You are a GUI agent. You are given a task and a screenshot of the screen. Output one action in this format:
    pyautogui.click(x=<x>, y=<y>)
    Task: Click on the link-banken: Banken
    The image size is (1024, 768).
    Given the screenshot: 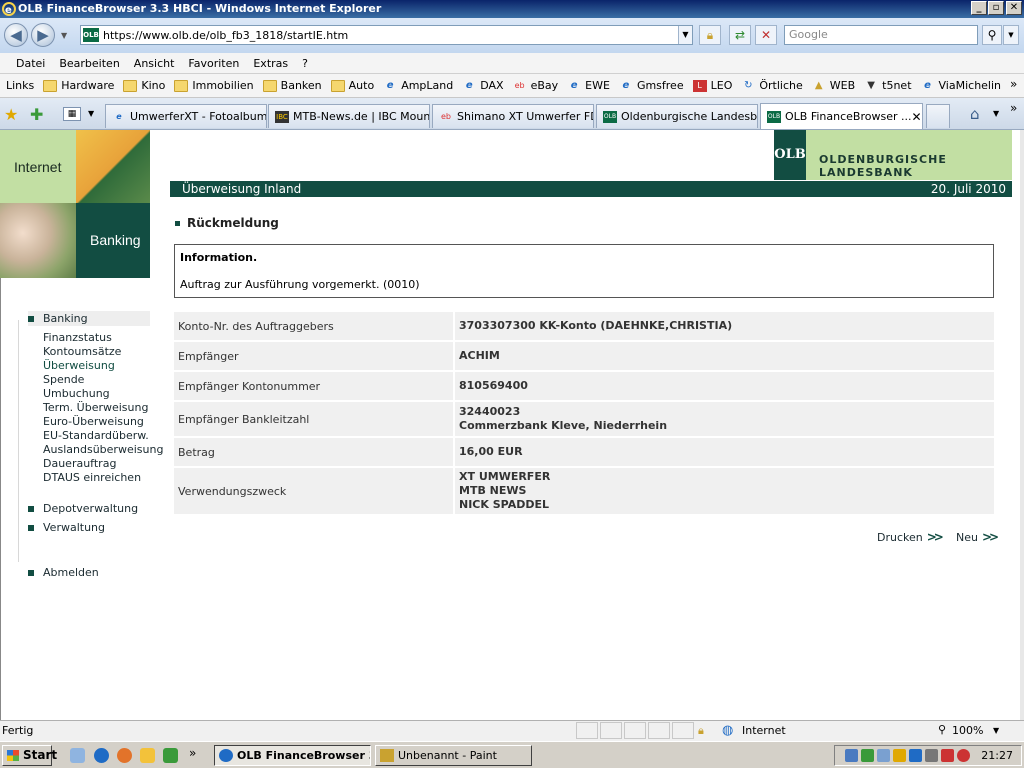 What is the action you would take?
    pyautogui.click(x=292, y=85)
    